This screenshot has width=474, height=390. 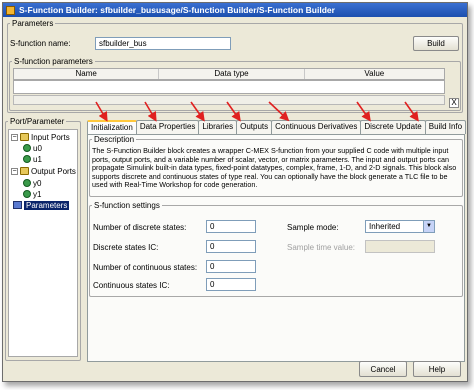 I want to click on tree-node-y0: y0, so click(x=32, y=183).